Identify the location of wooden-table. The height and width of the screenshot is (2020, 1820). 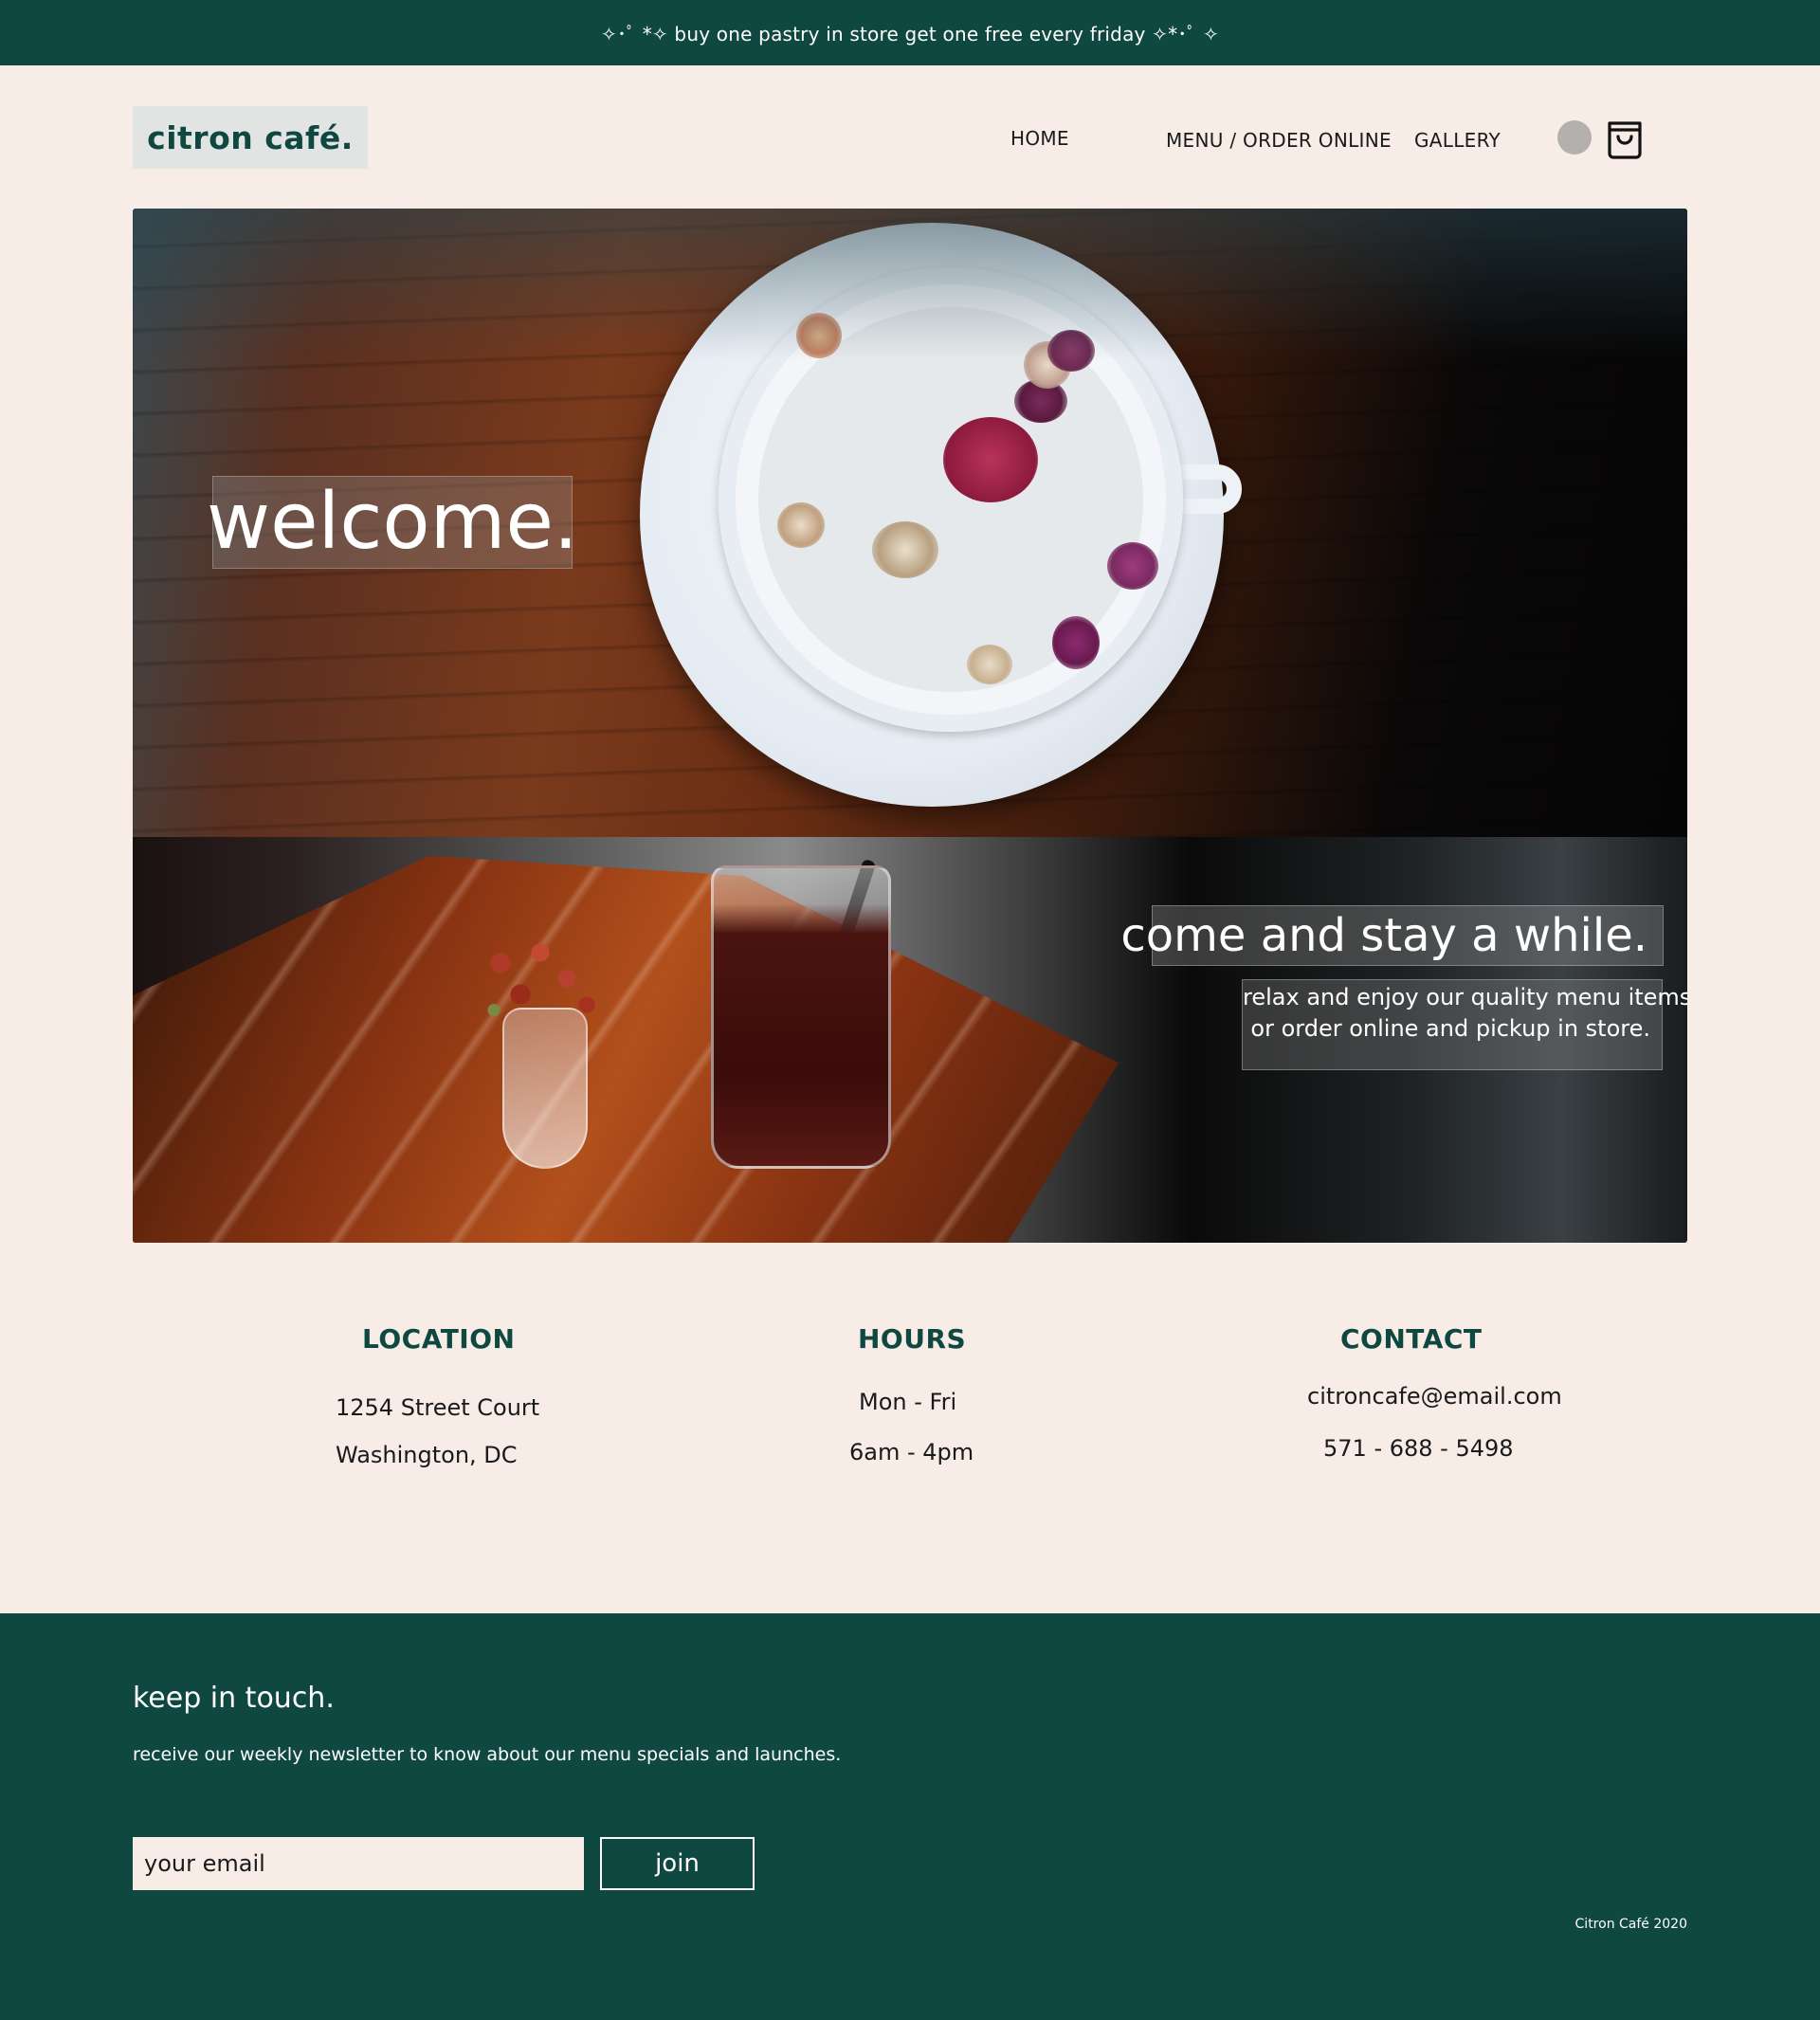
(626, 1050).